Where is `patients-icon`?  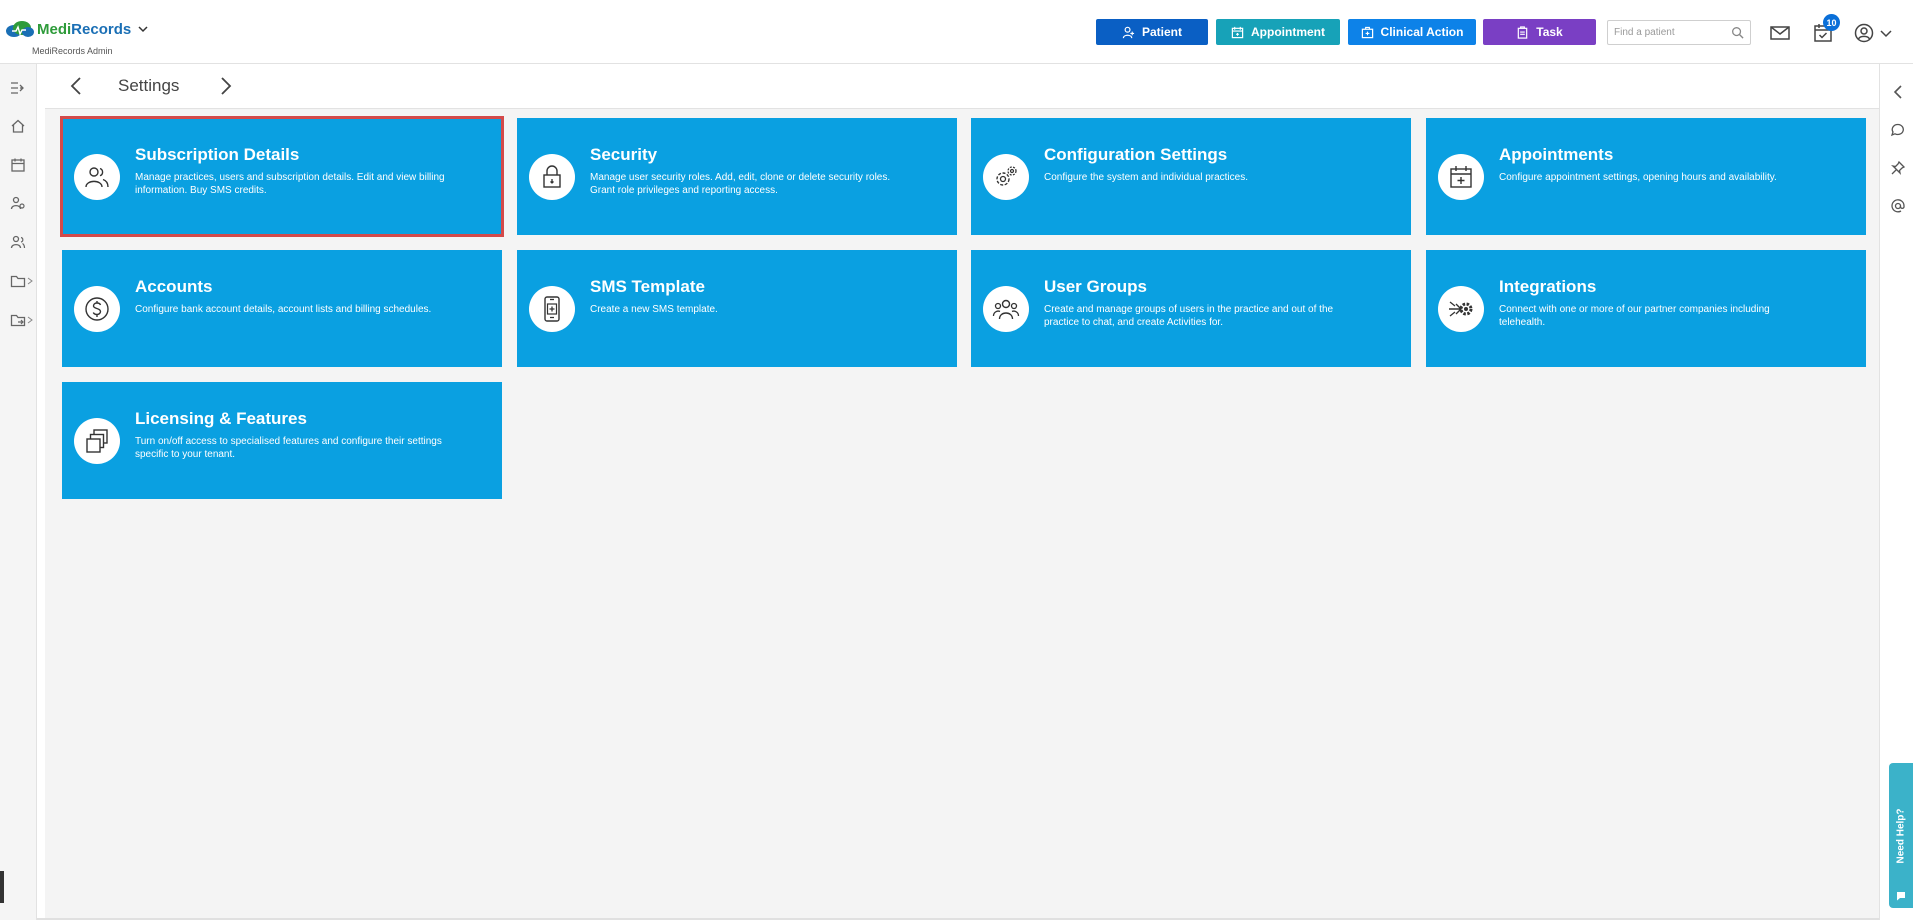 patients-icon is located at coordinates (18, 203).